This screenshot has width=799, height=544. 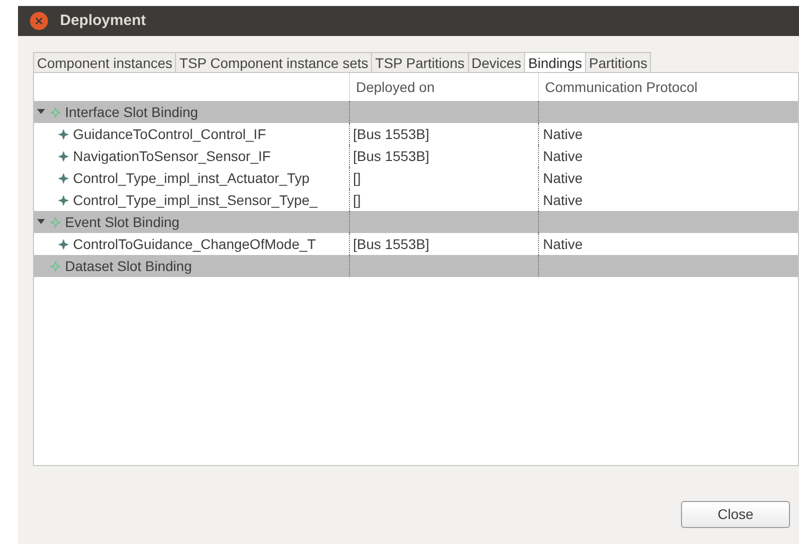 What do you see at coordinates (497, 62) in the screenshot?
I see `tab: Devices` at bounding box center [497, 62].